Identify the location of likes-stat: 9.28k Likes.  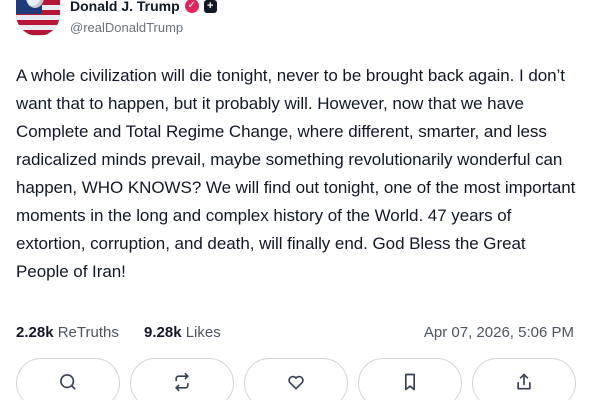
(182, 332).